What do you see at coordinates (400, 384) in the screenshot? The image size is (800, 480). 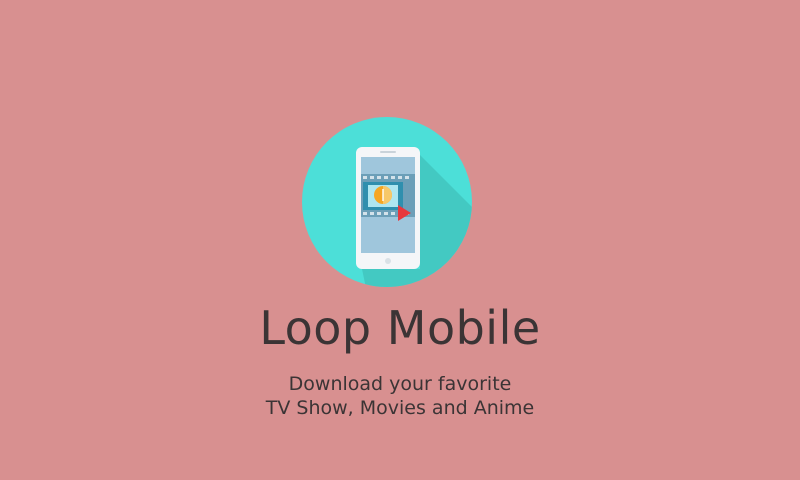 I see `tagline-line-1: Download your favorite` at bounding box center [400, 384].